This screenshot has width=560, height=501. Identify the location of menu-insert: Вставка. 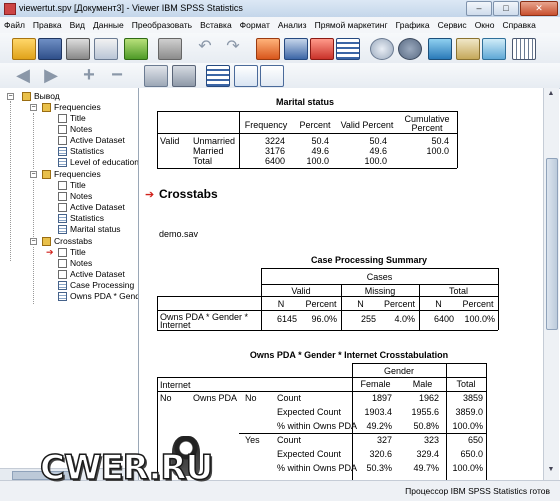
(216, 25).